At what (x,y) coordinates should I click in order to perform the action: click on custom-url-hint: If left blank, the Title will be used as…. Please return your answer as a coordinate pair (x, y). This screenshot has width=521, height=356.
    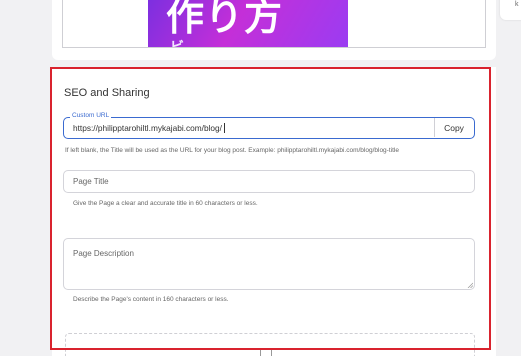
    Looking at the image, I should click on (232, 150).